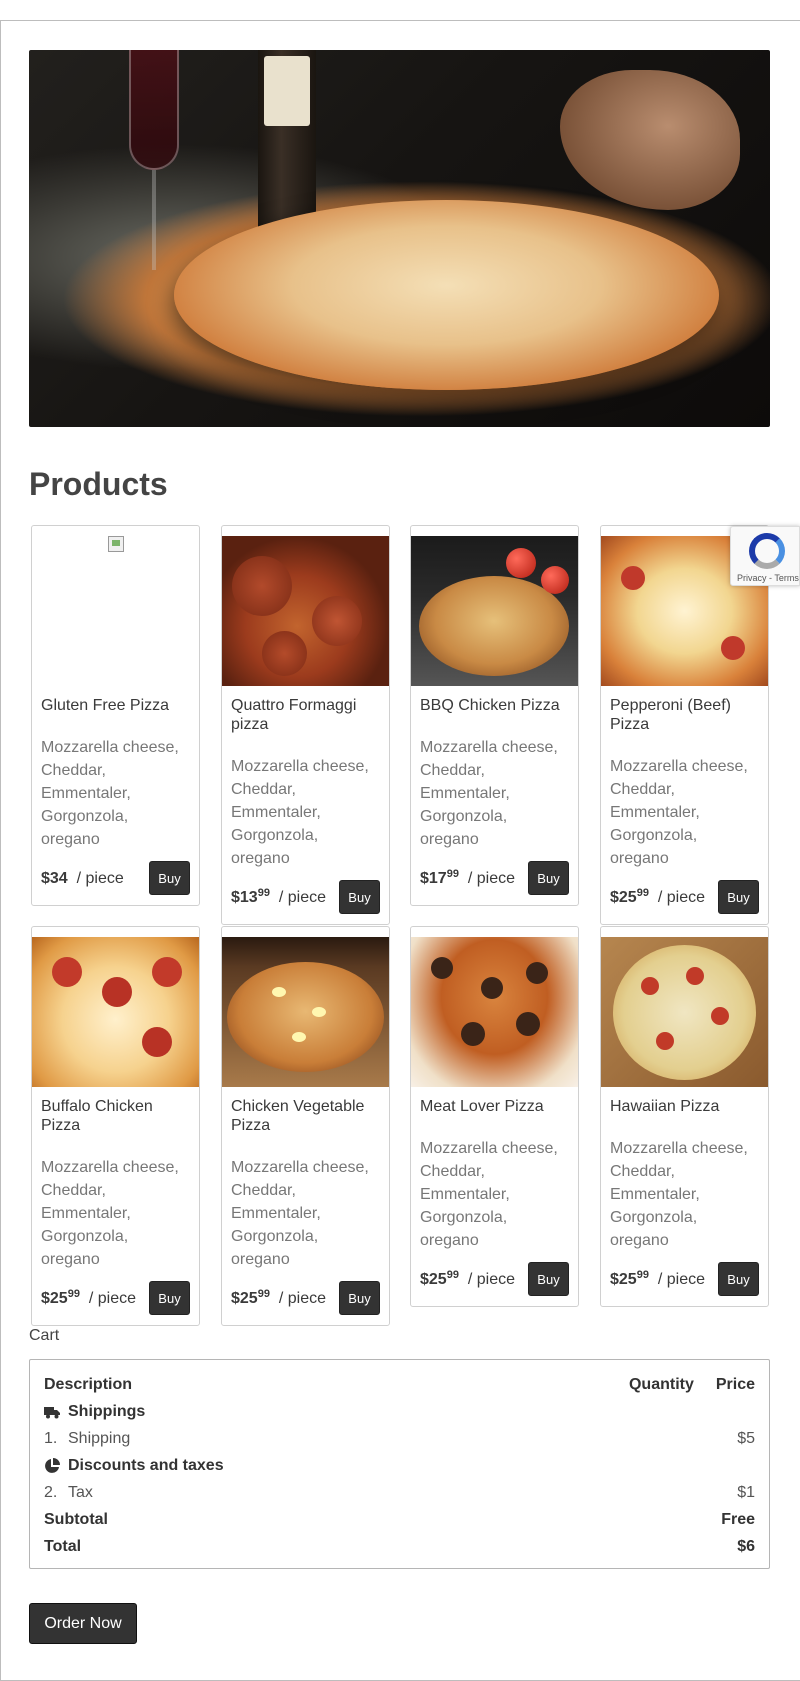  I want to click on item-label: Tax, so click(80, 1492).